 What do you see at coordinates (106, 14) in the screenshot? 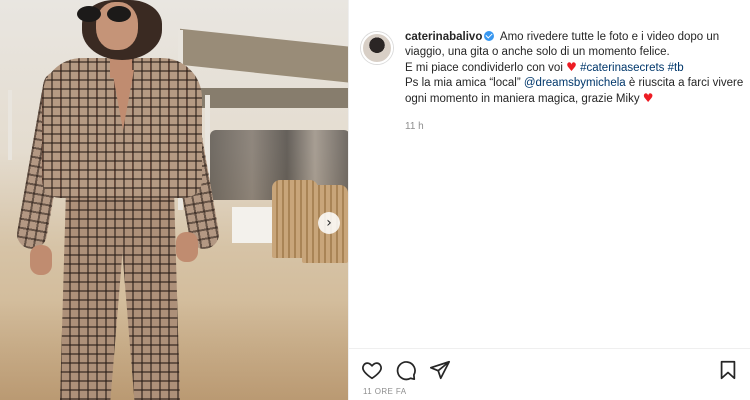
I see `sunglasses` at bounding box center [106, 14].